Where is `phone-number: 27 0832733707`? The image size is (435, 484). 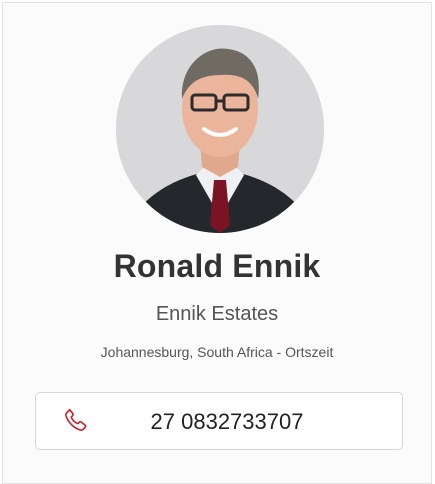
phone-number: 27 0832733707 is located at coordinates (227, 421).